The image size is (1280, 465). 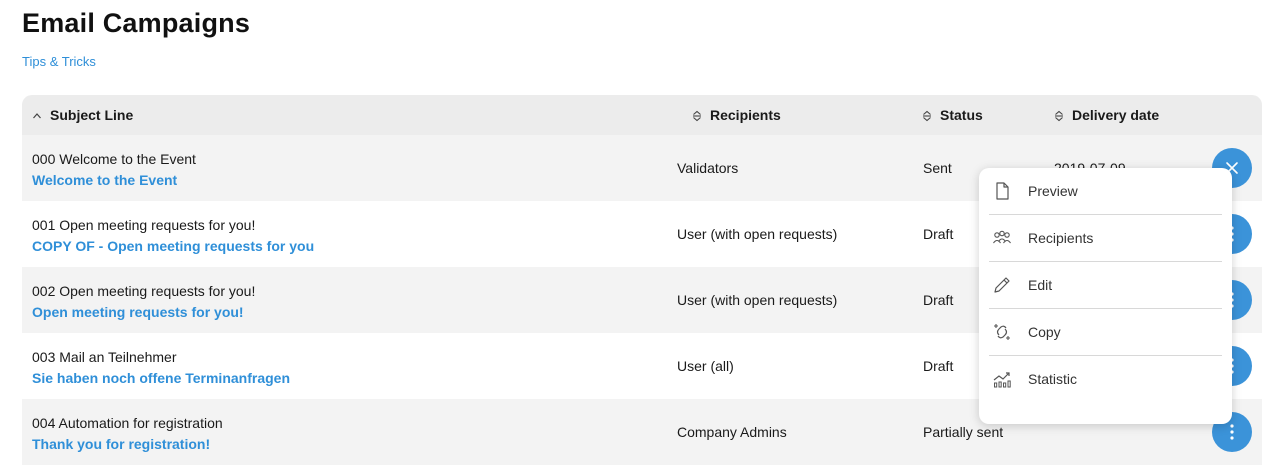 What do you see at coordinates (1002, 191) in the screenshot?
I see `document-icon` at bounding box center [1002, 191].